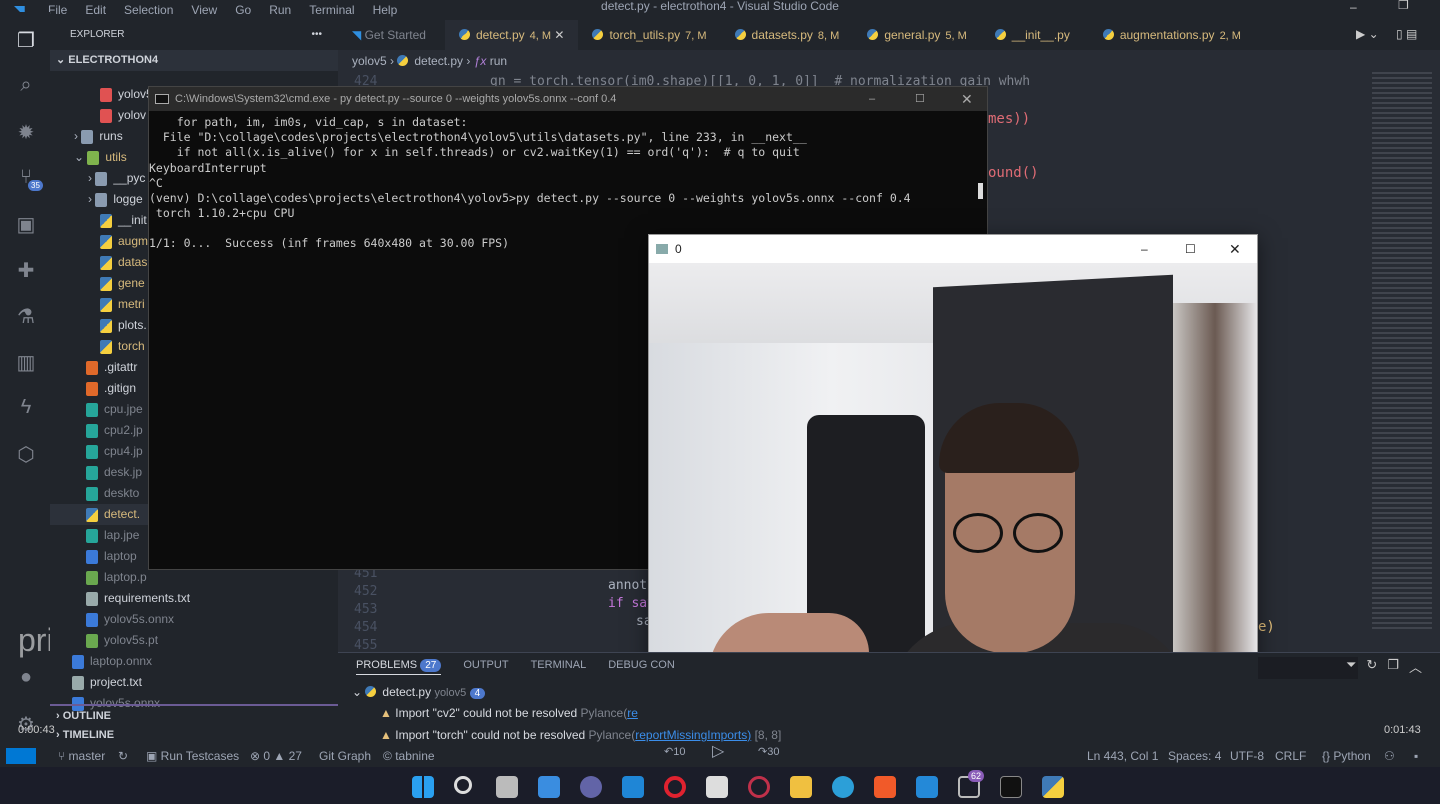 The image size is (1440, 804). What do you see at coordinates (123, 756) in the screenshot?
I see `sync-icon: ↻` at bounding box center [123, 756].